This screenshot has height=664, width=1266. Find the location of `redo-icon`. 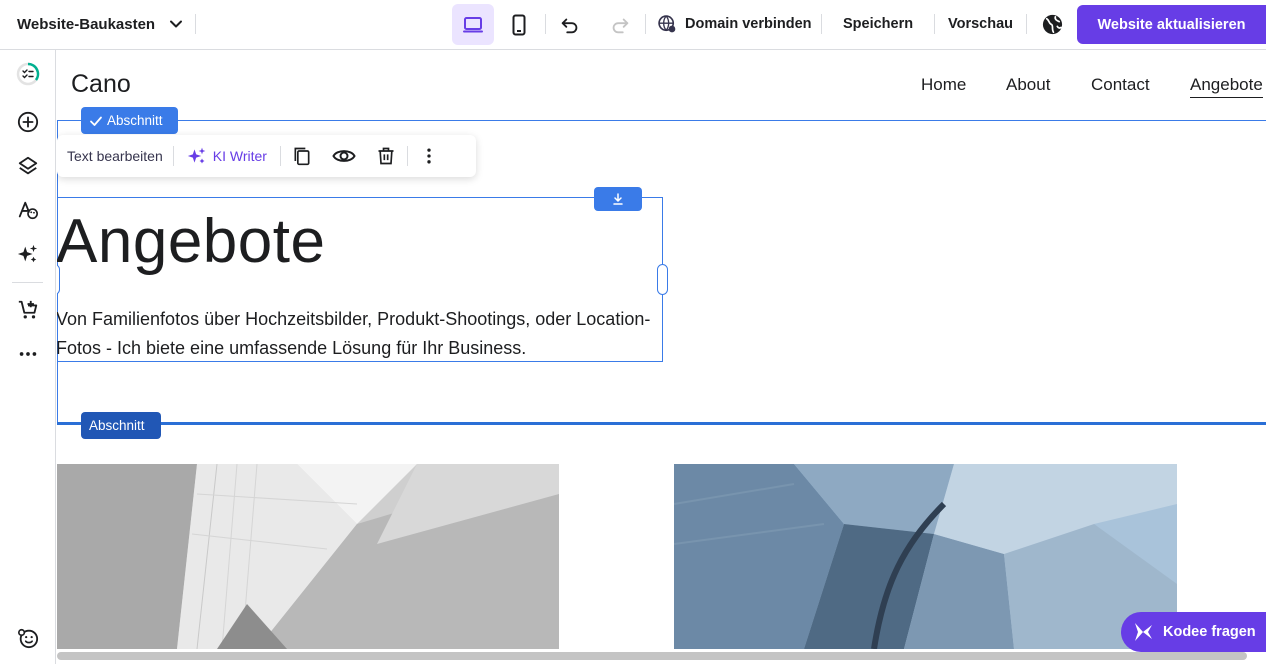

redo-icon is located at coordinates (620, 25).